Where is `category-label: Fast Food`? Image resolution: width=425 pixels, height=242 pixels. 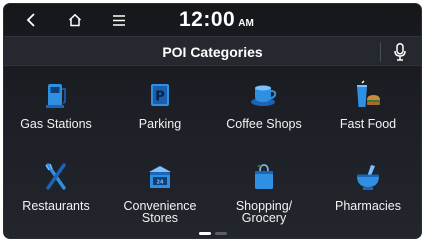 category-label: Fast Food is located at coordinates (368, 124).